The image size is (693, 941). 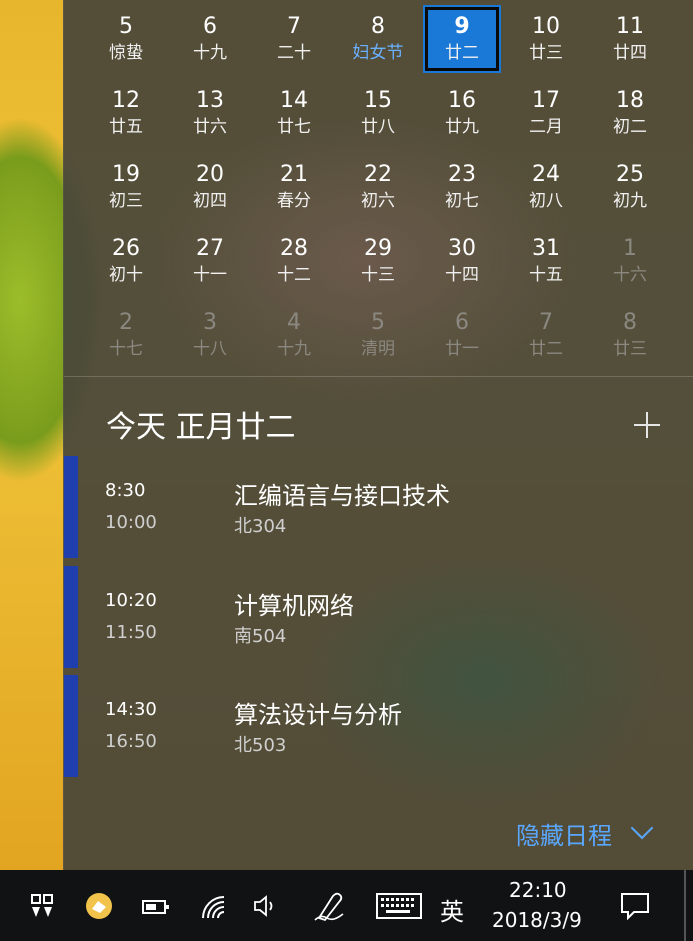 What do you see at coordinates (462, 187) in the screenshot?
I see `calendar-day: 23 初七` at bounding box center [462, 187].